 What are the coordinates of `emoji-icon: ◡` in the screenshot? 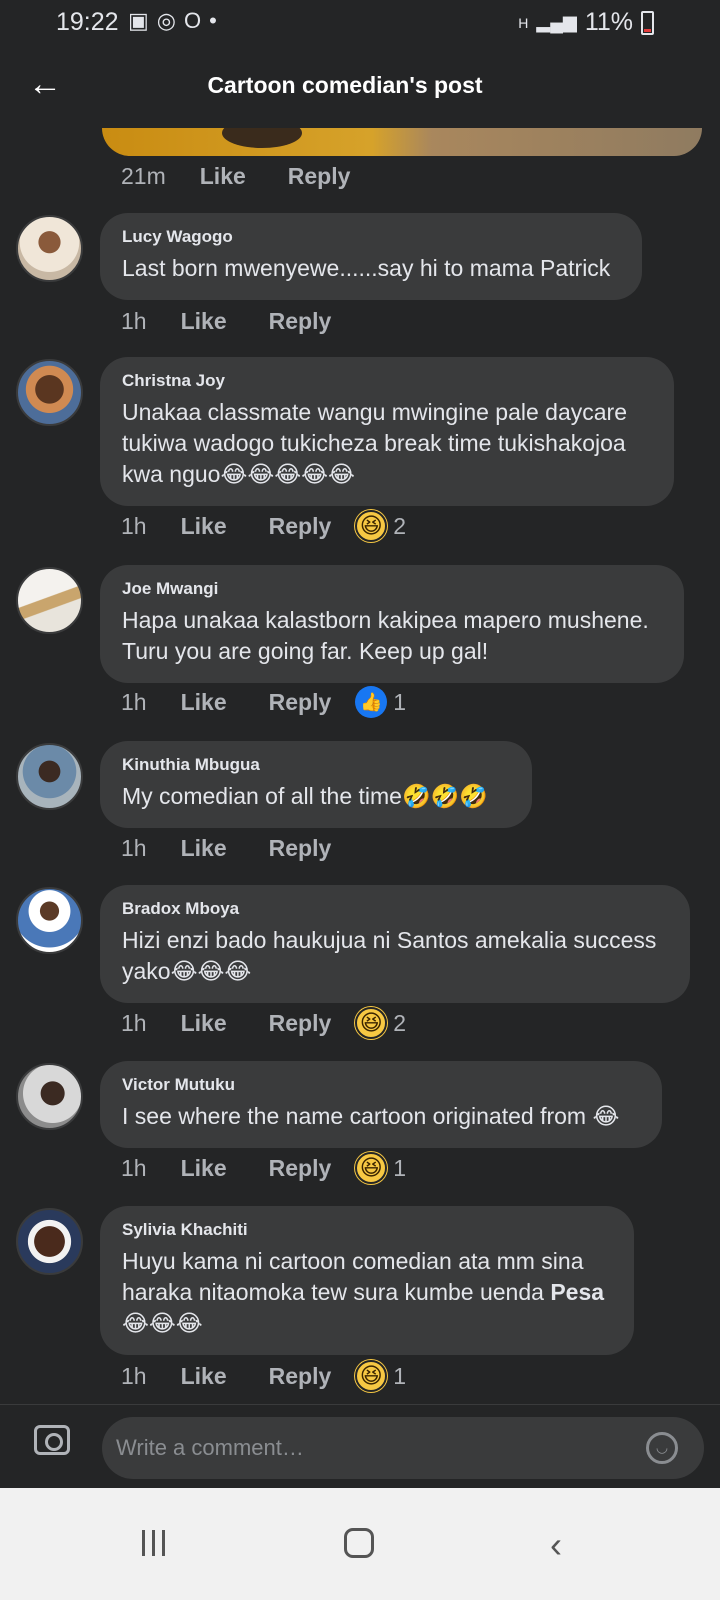 It's located at (662, 1448).